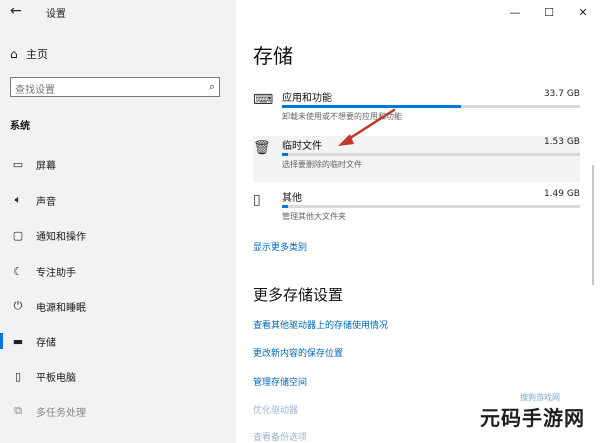  Describe the element at coordinates (367, 127) in the screenshot. I see `annotation-arrow` at that location.